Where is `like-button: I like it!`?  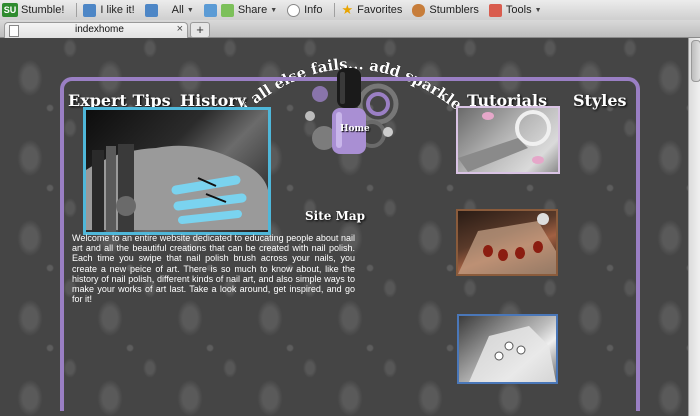 like-button: I like it! is located at coordinates (109, 10).